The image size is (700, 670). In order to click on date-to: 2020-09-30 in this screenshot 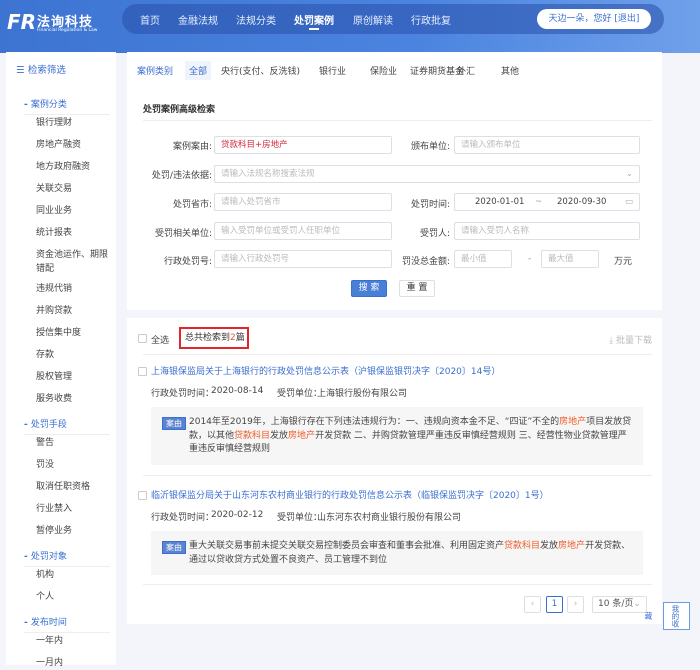, I will do `click(581, 202)`.